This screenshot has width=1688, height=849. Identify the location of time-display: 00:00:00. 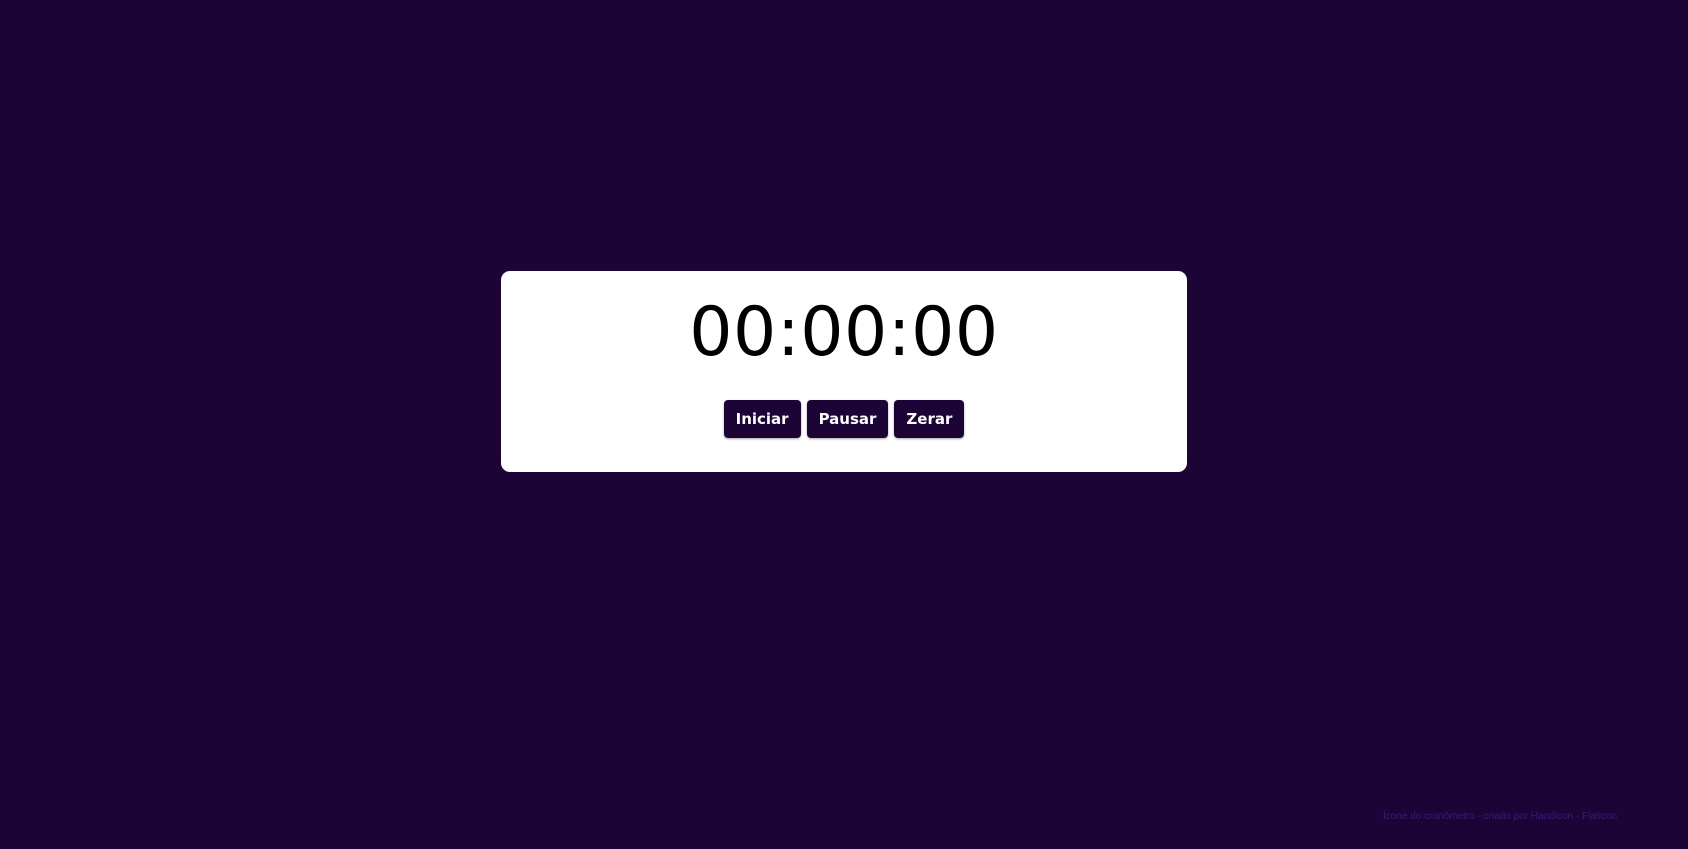
(844, 332).